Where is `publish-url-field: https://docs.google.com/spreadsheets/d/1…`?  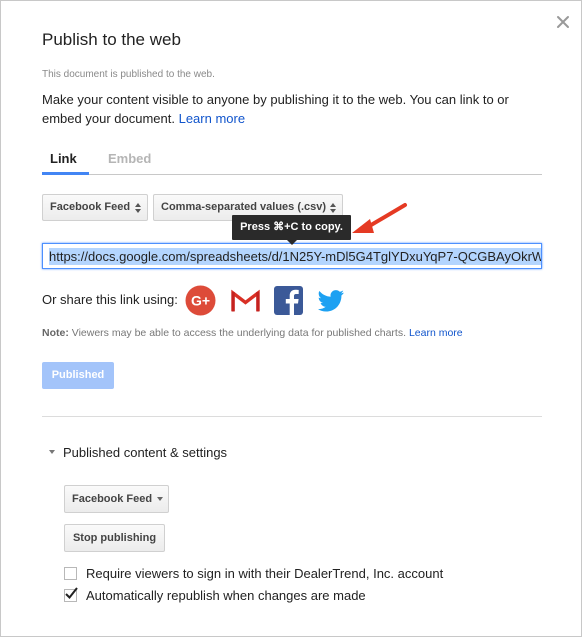 publish-url-field: https://docs.google.com/spreadsheets/d/1… is located at coordinates (292, 256).